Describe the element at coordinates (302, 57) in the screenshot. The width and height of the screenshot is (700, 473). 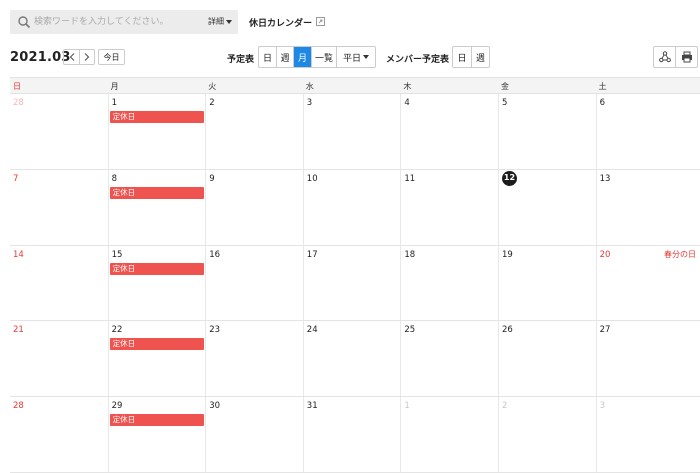
I see `view-month-button: 月` at that location.